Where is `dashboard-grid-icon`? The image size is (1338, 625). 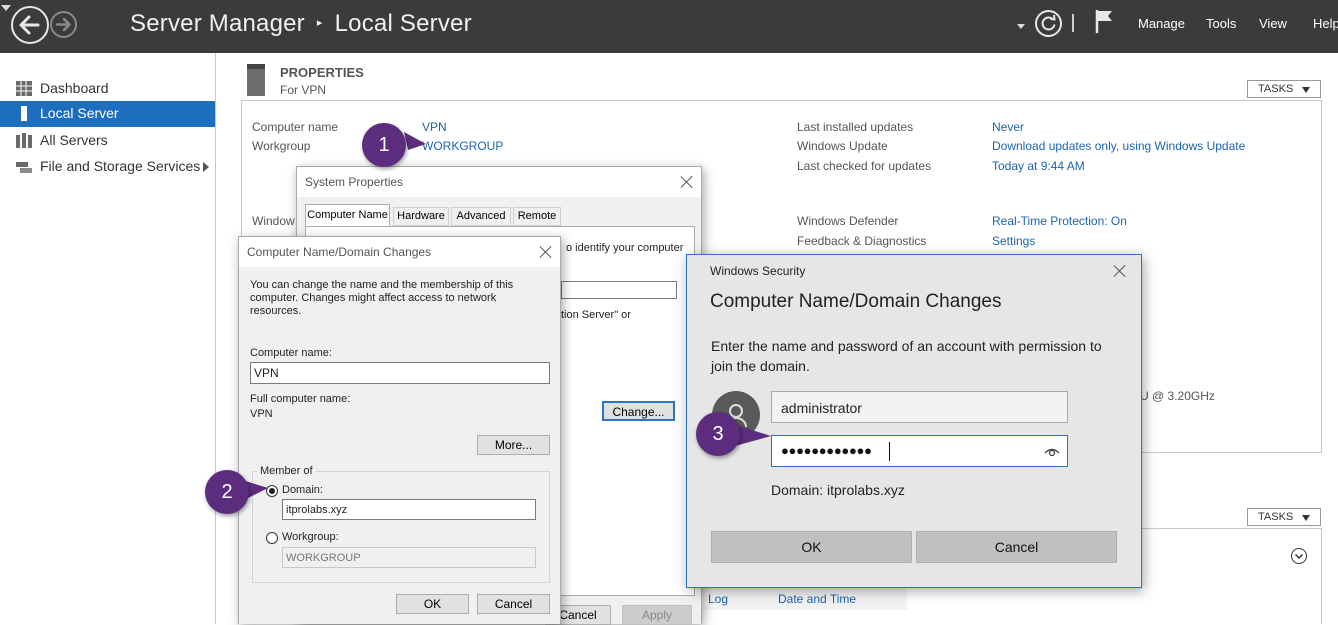
dashboard-grid-icon is located at coordinates (24, 88).